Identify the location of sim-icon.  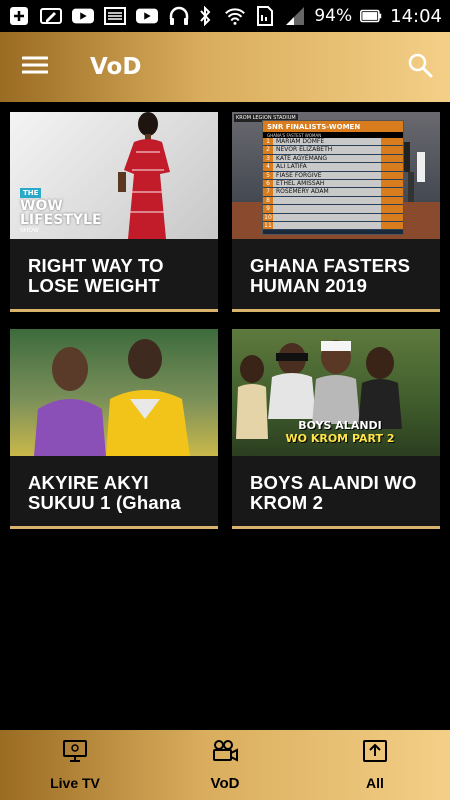
(265, 16).